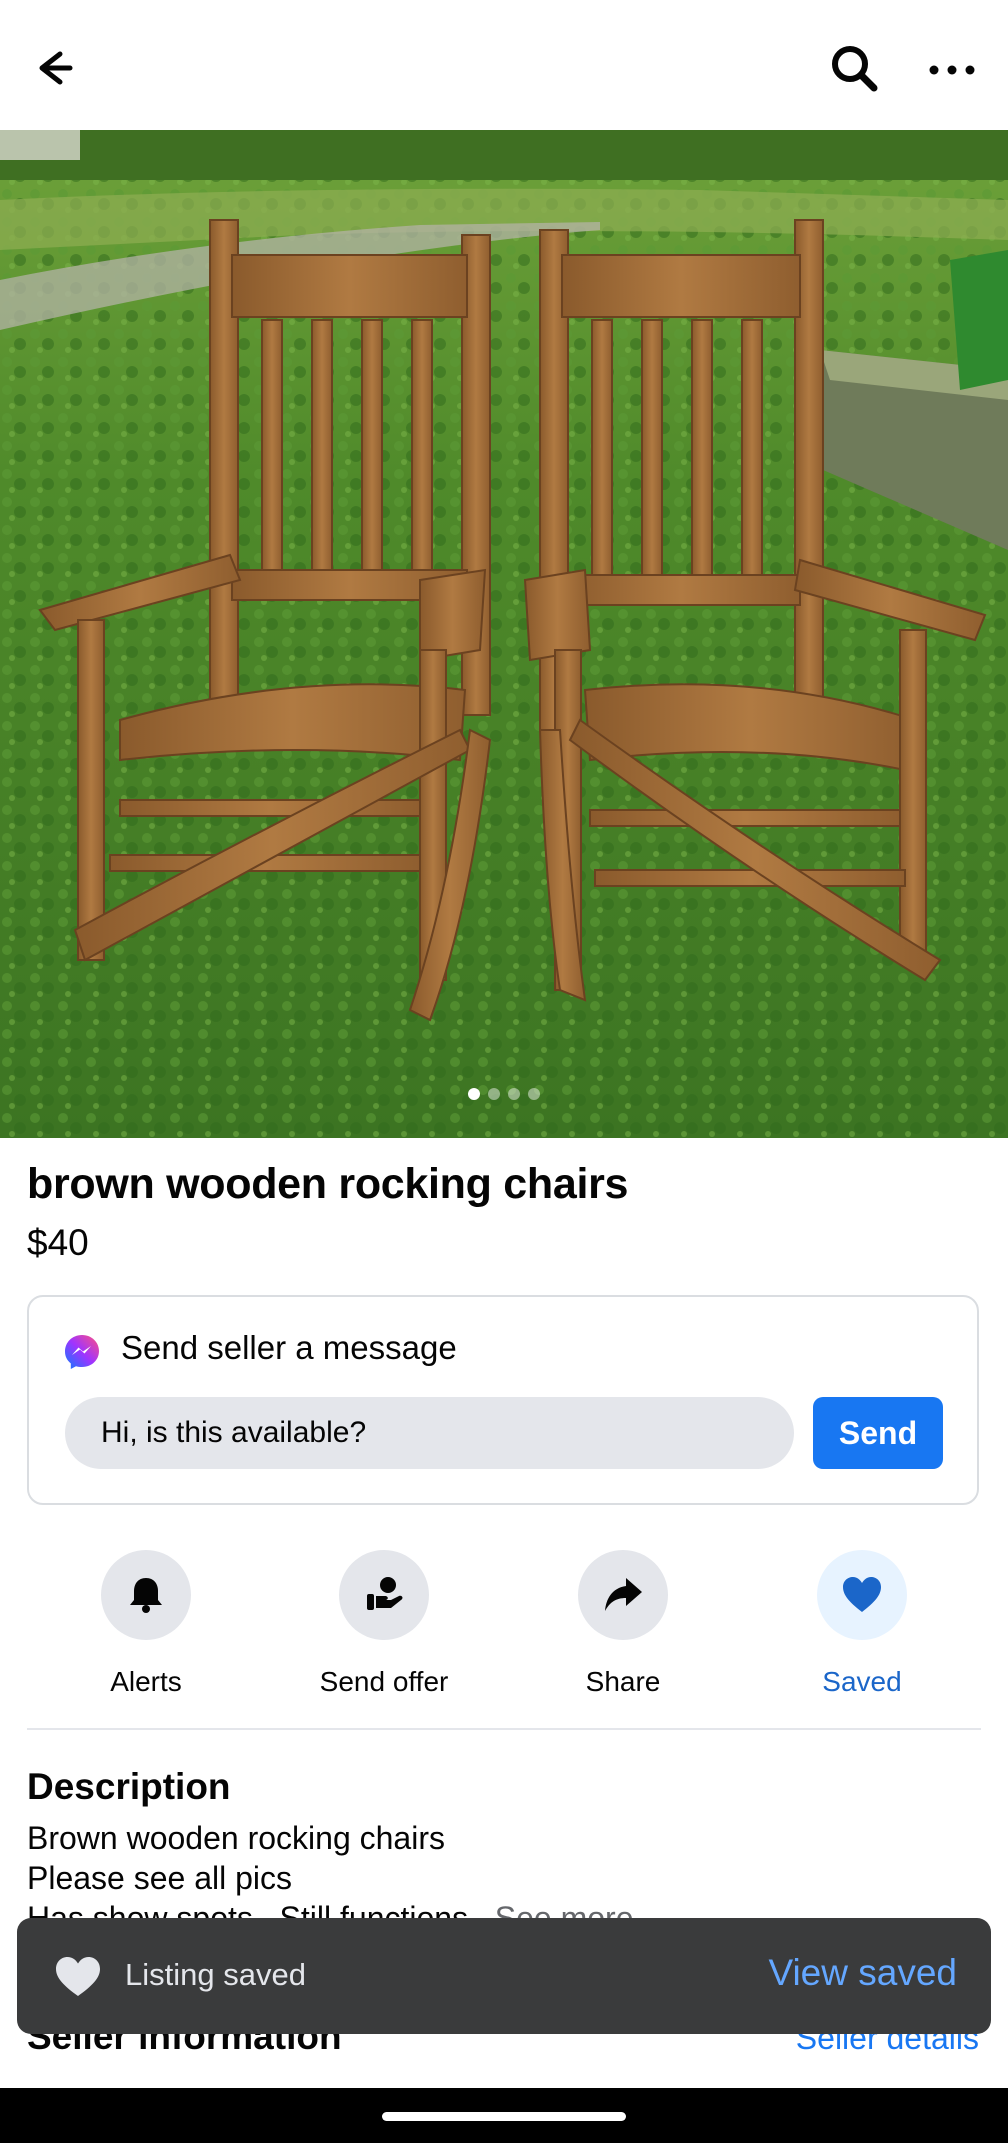 The image size is (1008, 2143). What do you see at coordinates (384, 1681) in the screenshot?
I see `send-offer-label: Send offer` at bounding box center [384, 1681].